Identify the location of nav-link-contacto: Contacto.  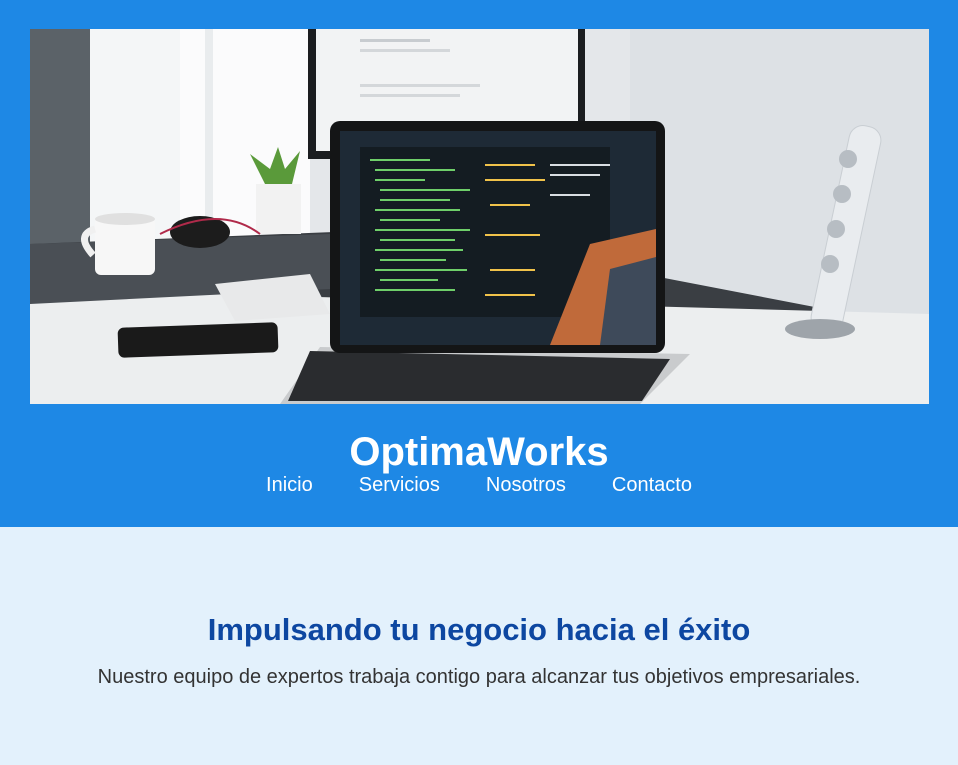
(652, 485).